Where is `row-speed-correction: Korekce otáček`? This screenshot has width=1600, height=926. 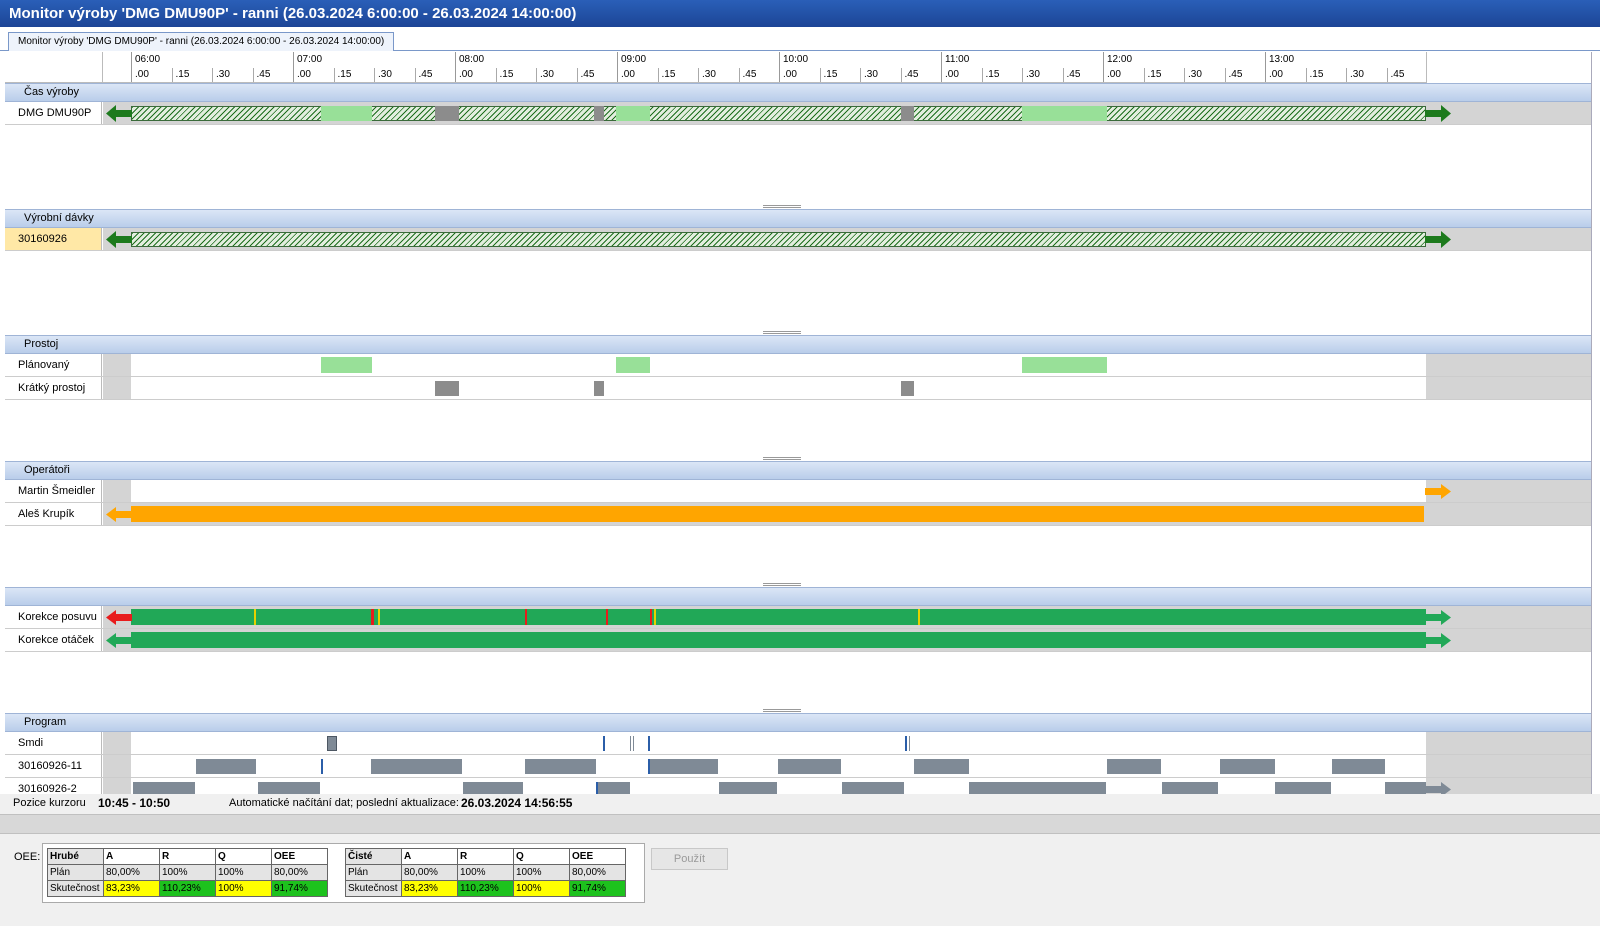 row-speed-correction: Korekce otáček is located at coordinates (798, 640).